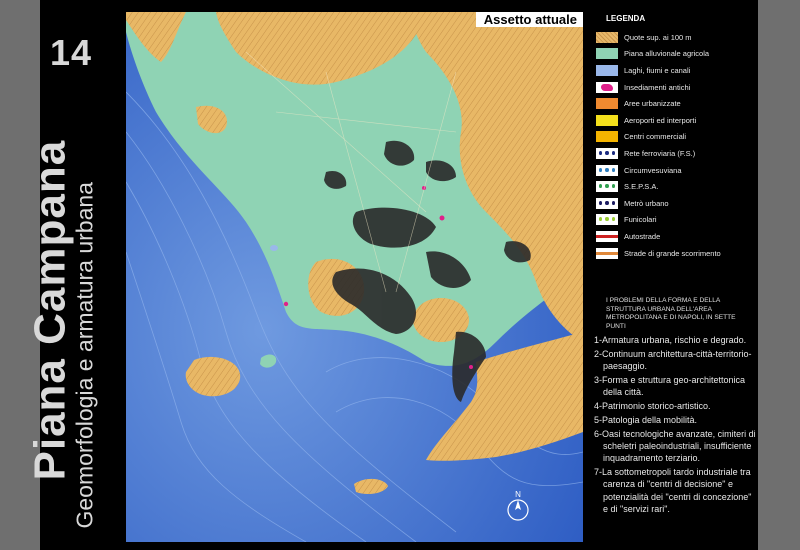  I want to click on slide-number: 14, so click(71, 52).